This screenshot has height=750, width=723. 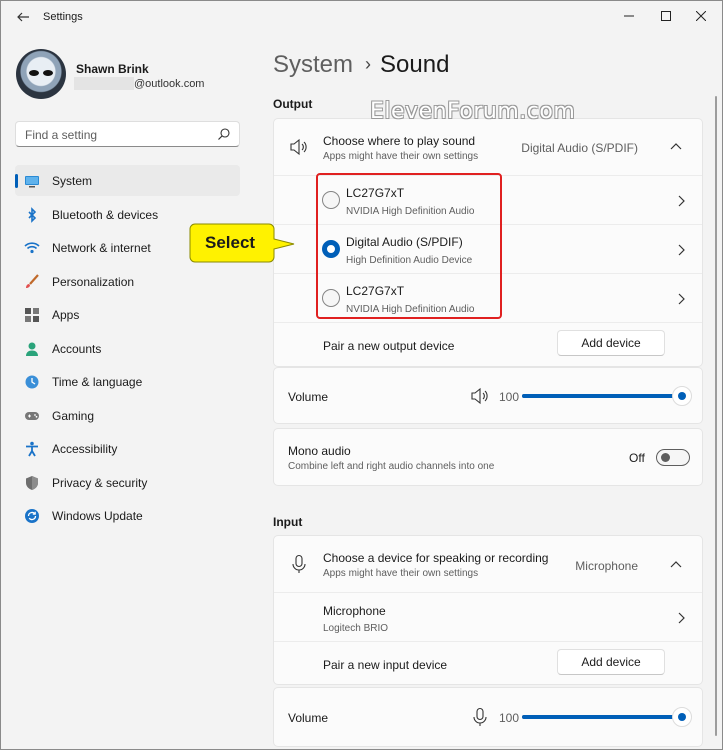 What do you see at coordinates (101, 248) in the screenshot?
I see `sidebar-item-label: Network & internet` at bounding box center [101, 248].